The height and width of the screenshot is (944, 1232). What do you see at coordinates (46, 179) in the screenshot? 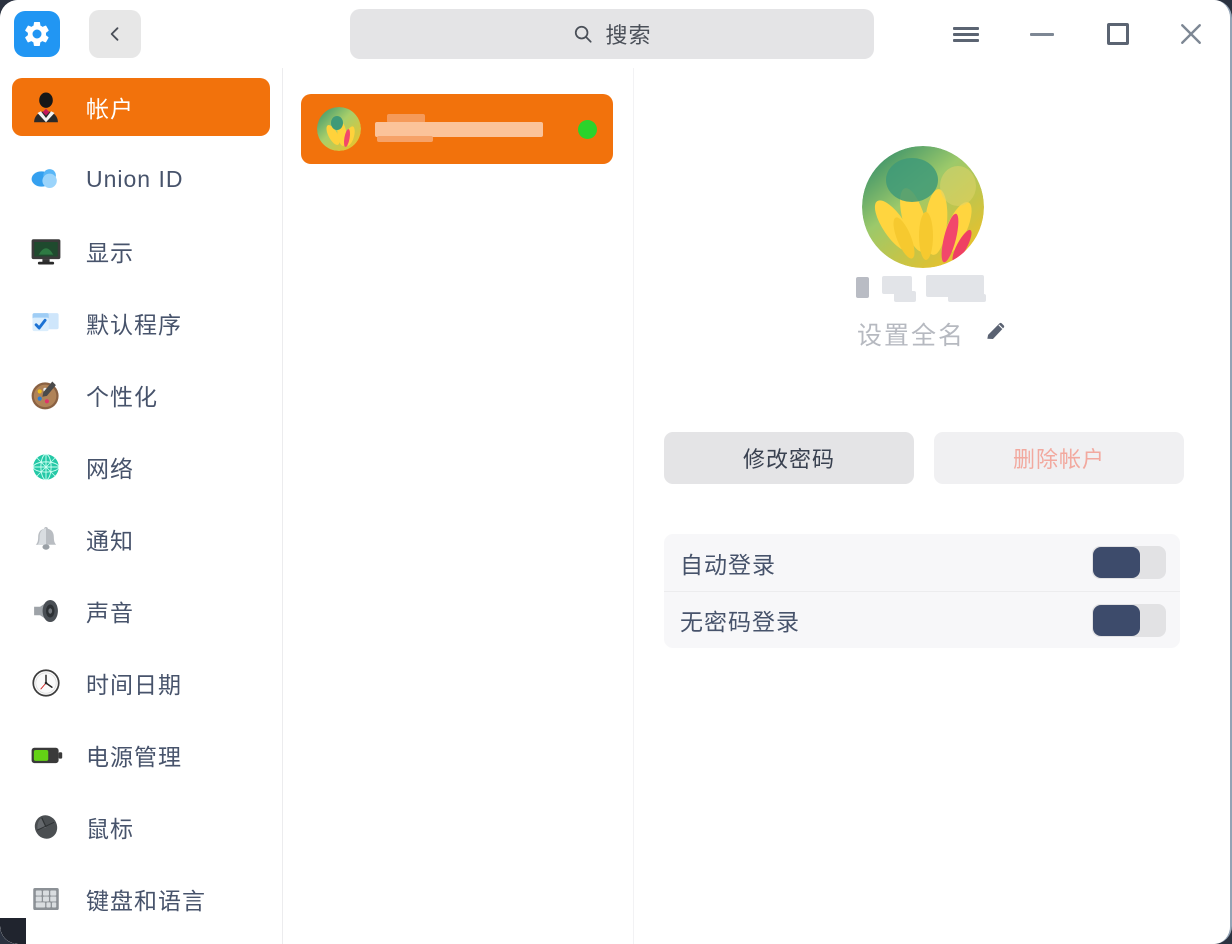
I see `cloud-icon` at bounding box center [46, 179].